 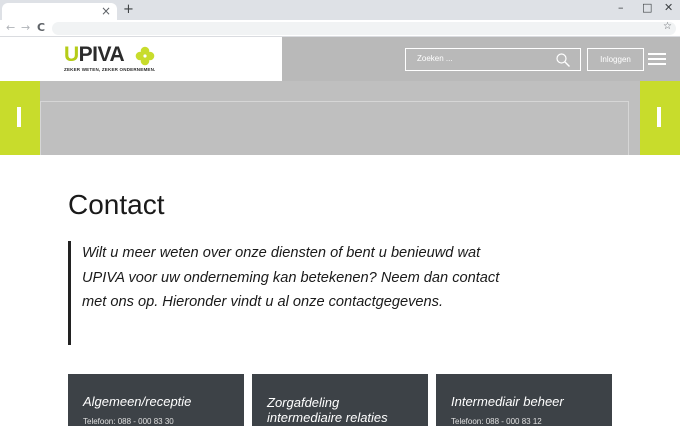 I want to click on carousel-next-button, so click(x=660, y=118).